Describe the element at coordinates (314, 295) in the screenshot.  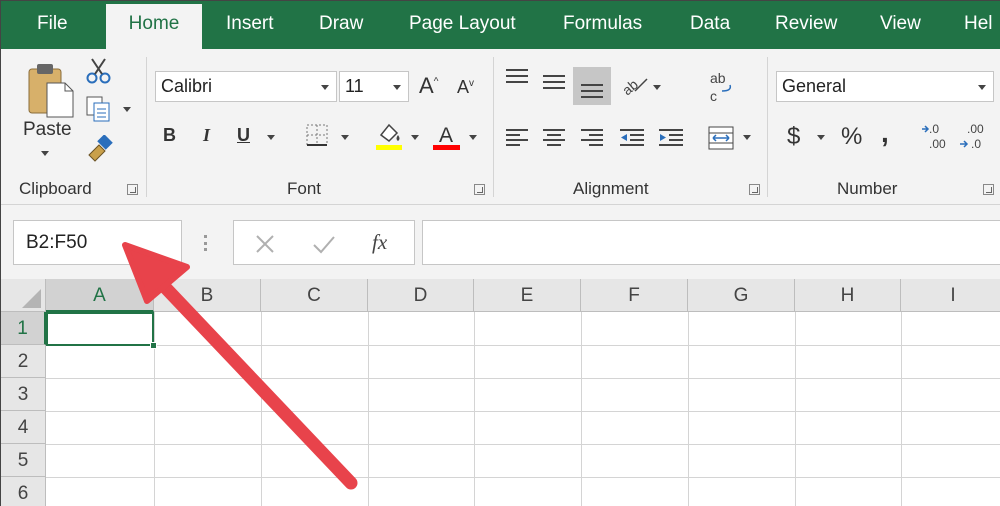
I see `column-header-c: C` at that location.